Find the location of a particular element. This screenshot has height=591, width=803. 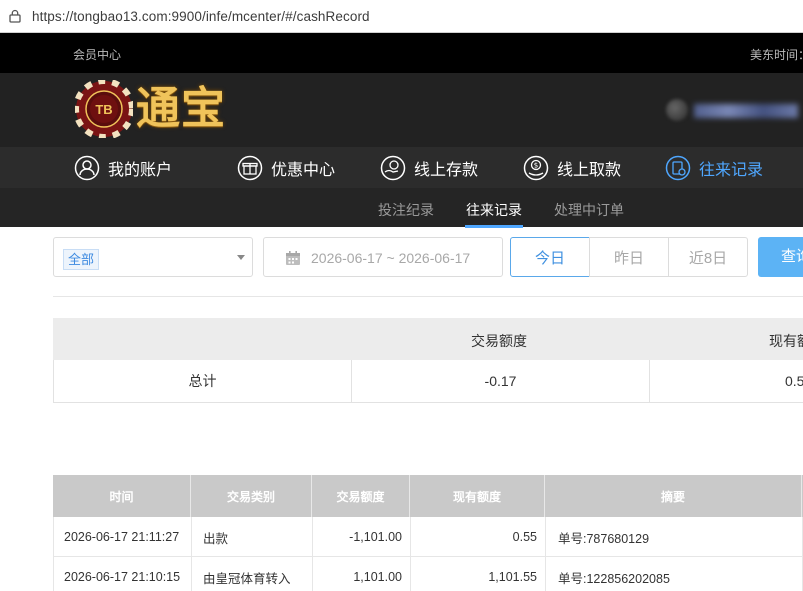

top-strip: 会员中心 美东时间： is located at coordinates (401, 53).